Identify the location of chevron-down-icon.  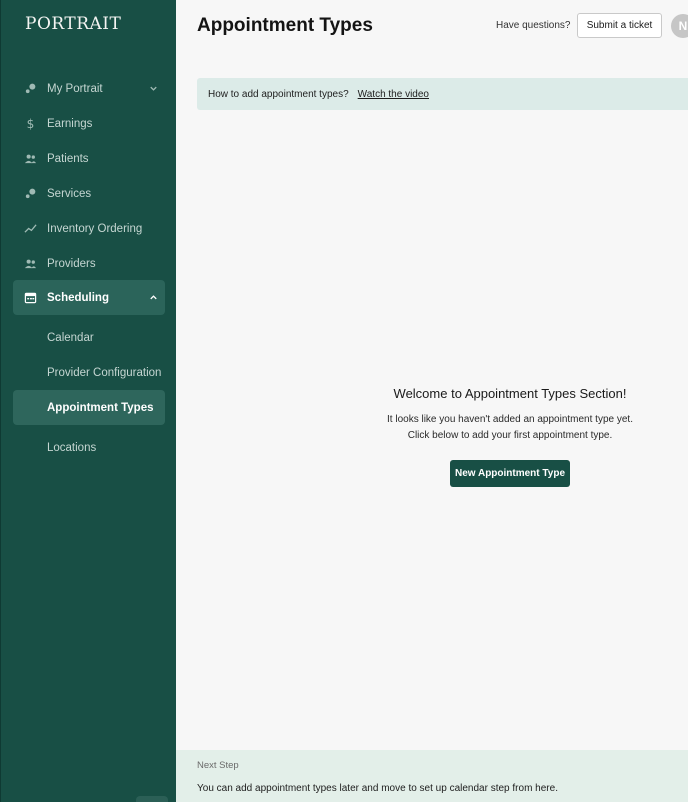
(153, 88).